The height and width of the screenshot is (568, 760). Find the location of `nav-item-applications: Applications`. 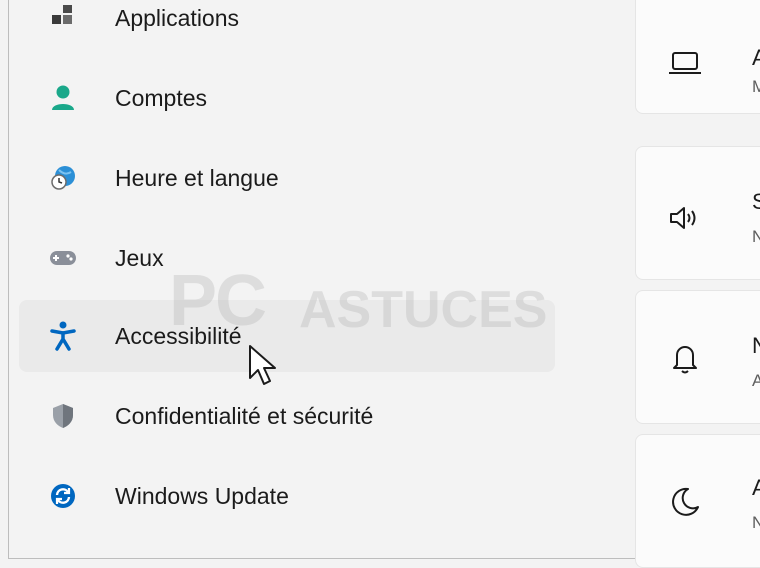

nav-item-applications: Applications is located at coordinates (287, 27).